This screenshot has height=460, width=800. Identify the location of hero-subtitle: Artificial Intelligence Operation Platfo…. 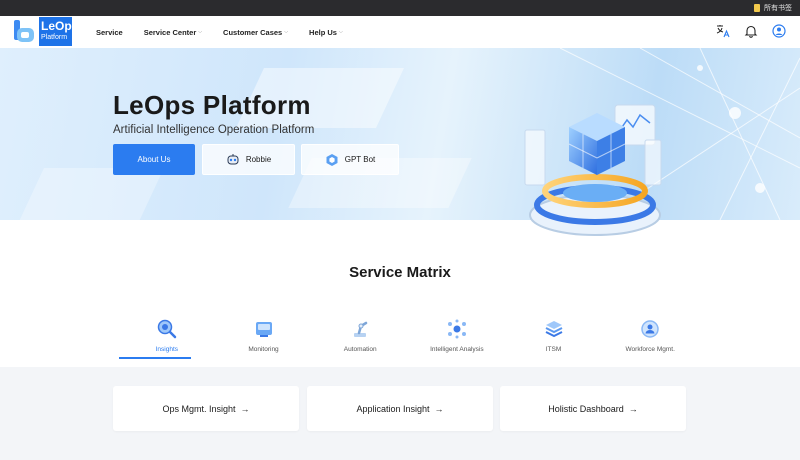
(214, 130).